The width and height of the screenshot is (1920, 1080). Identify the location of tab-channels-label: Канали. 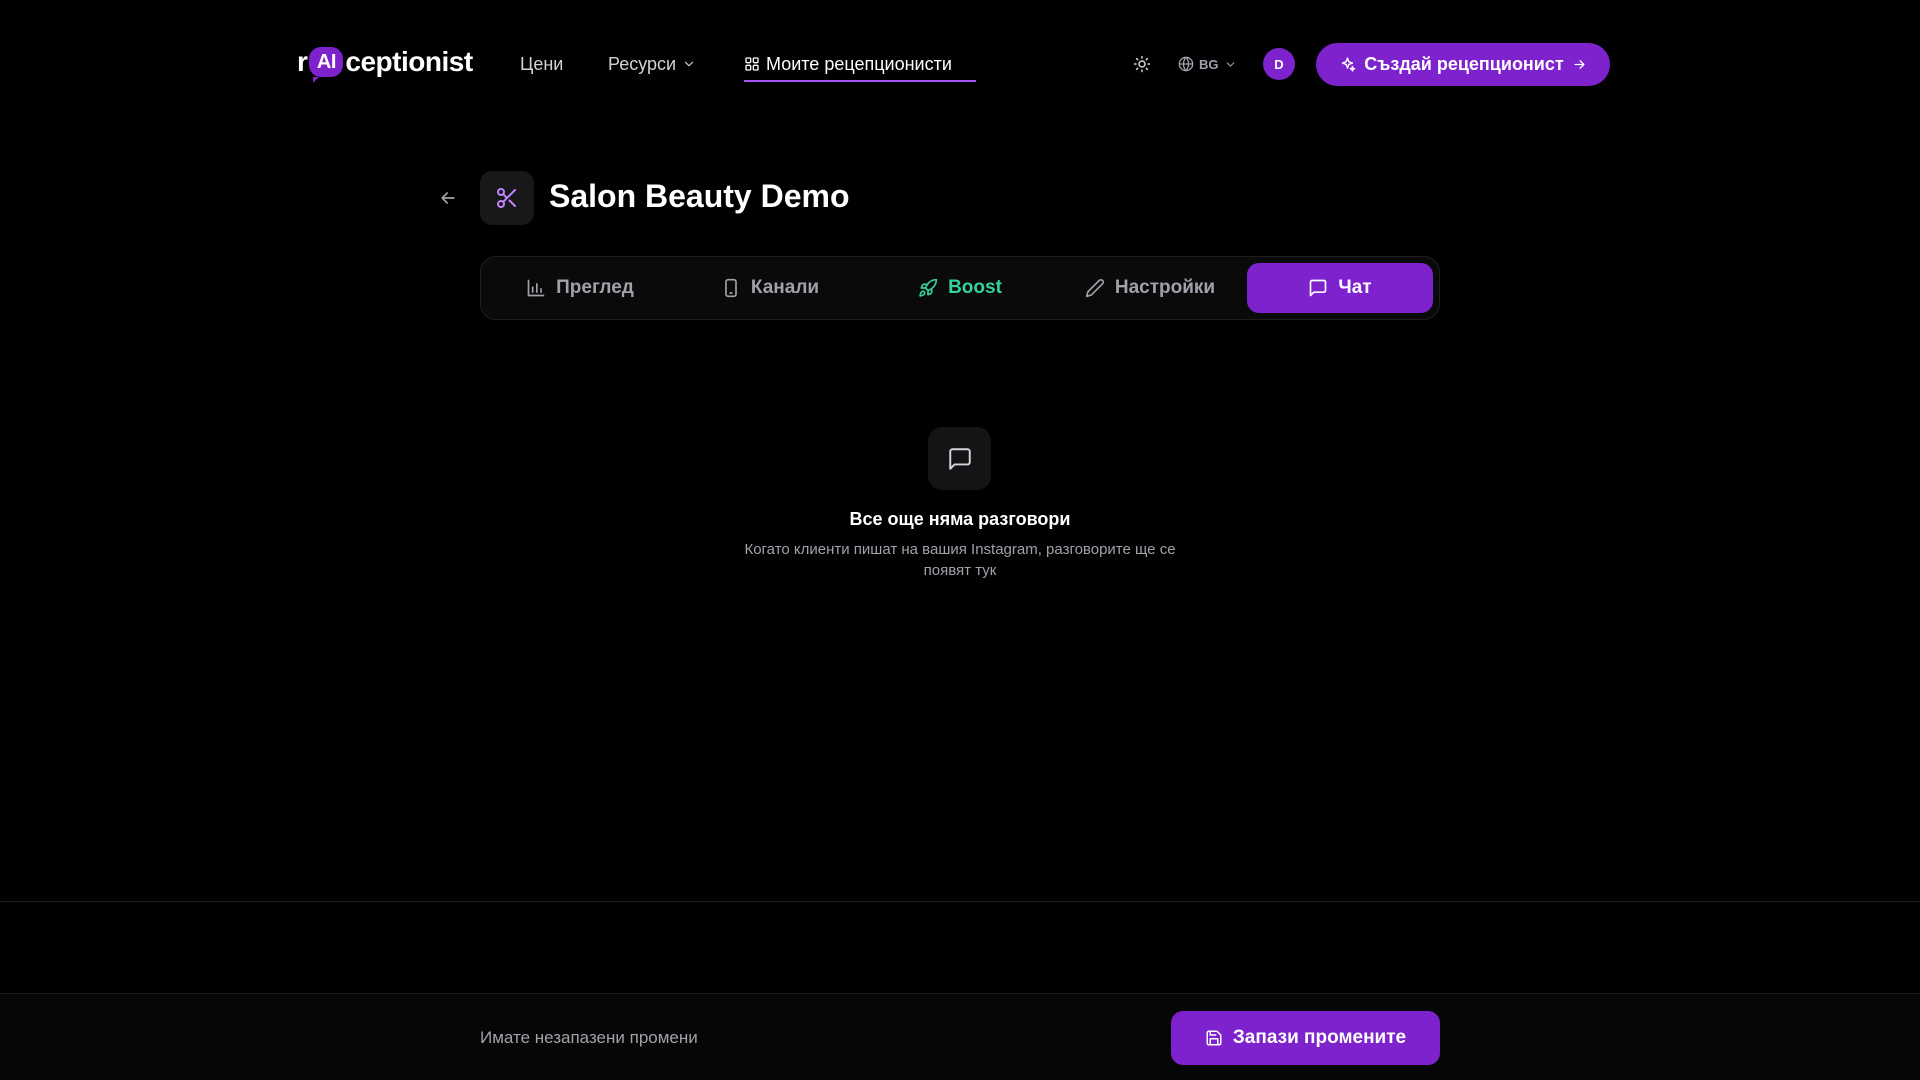
(785, 287).